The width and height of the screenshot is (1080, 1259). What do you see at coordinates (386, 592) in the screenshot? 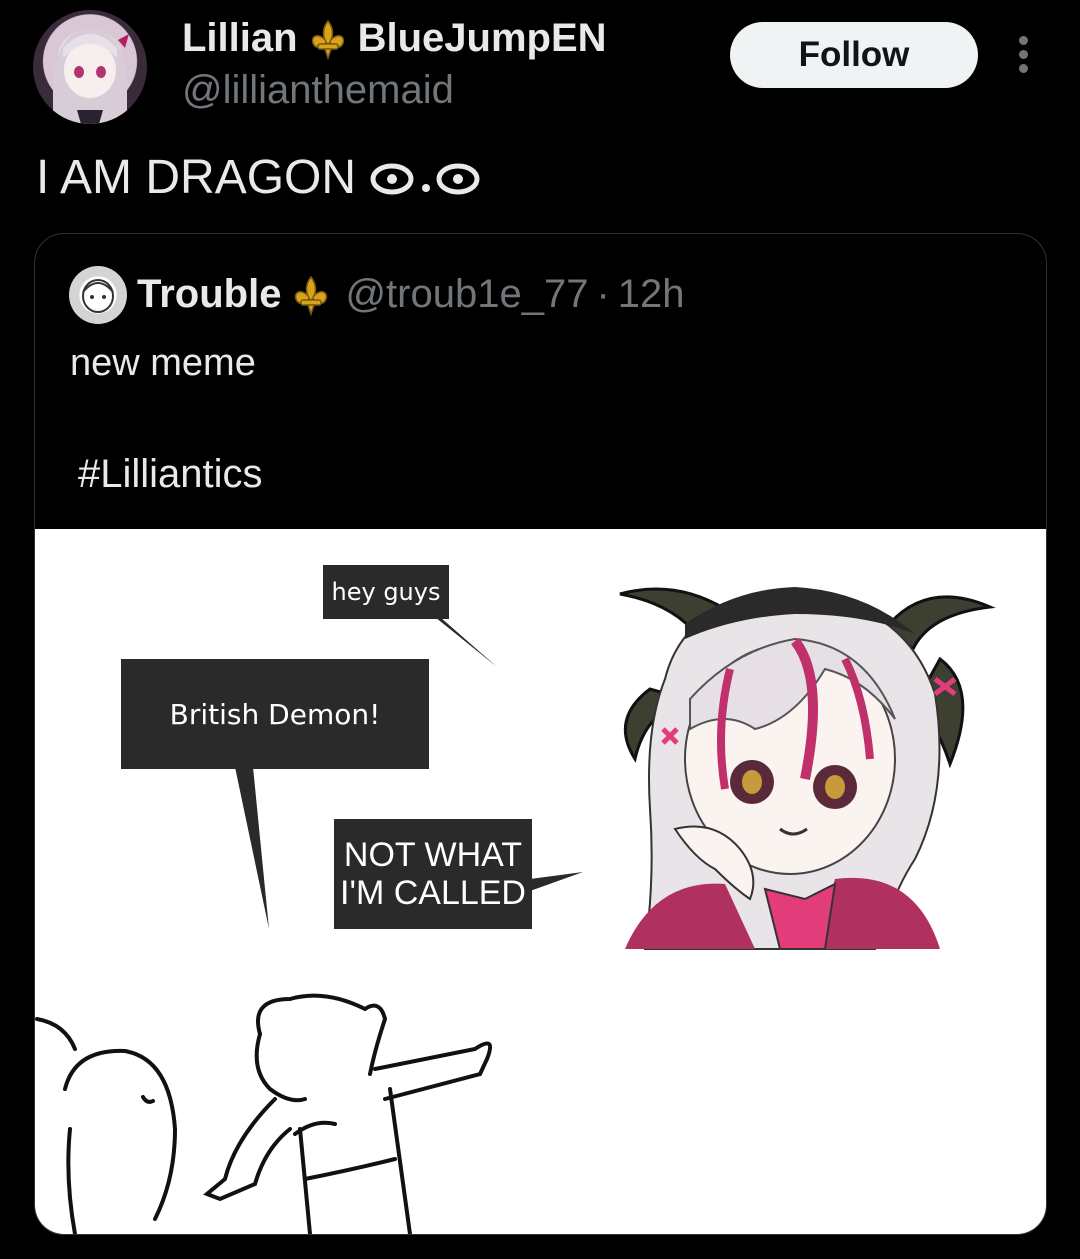
I see `meme-bubble-hey-guys: hey guys` at bounding box center [386, 592].